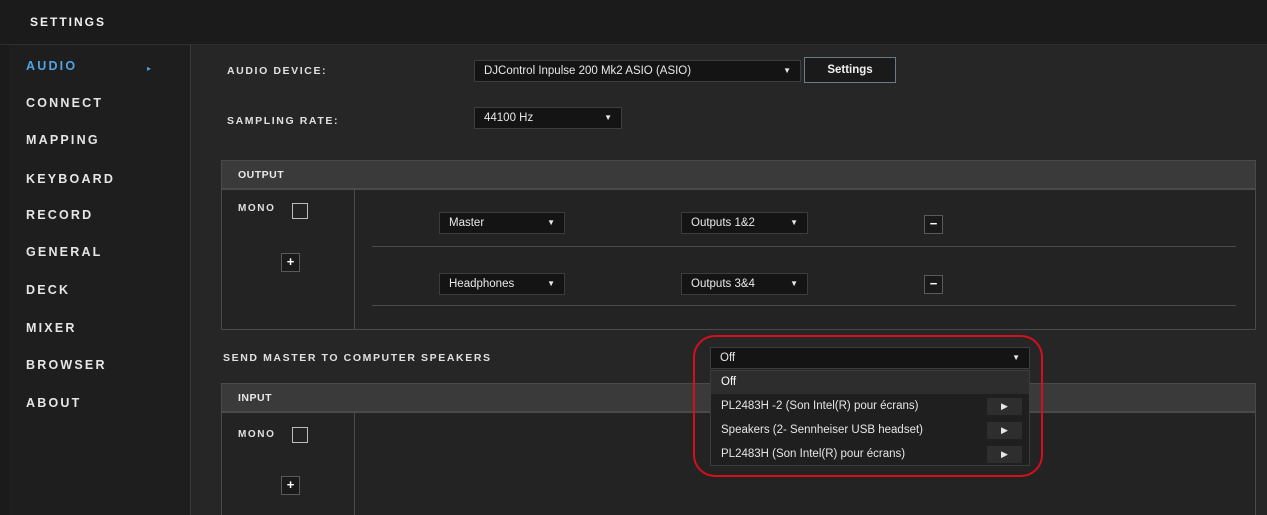 The width and height of the screenshot is (1267, 515). Describe the element at coordinates (548, 118) in the screenshot. I see `sampling-rate-dropdown: 44100 Hz ▼` at that location.